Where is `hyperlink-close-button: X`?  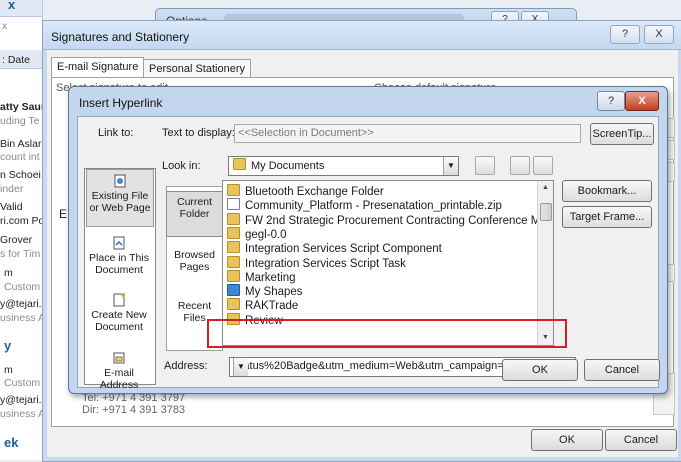 hyperlink-close-button: X is located at coordinates (642, 101).